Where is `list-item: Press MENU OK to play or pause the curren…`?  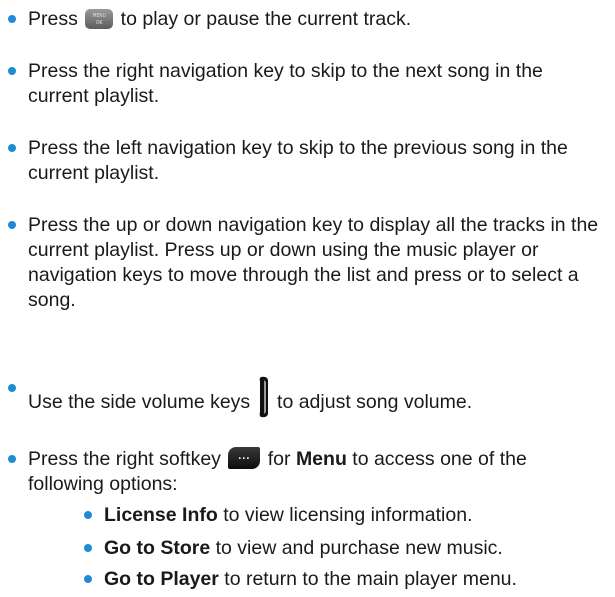 list-item: Press MENU OK to play or pause the curren… is located at coordinates (308, 19).